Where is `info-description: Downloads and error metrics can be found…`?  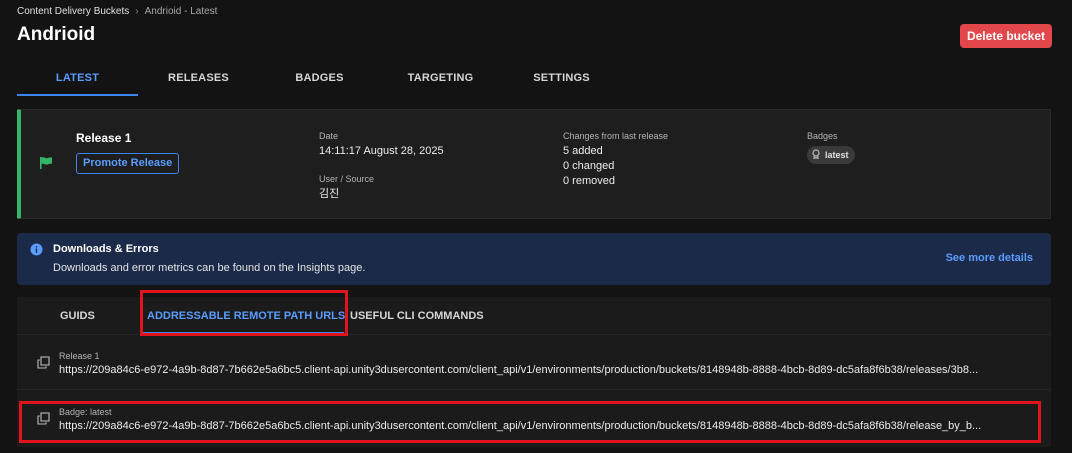 info-description: Downloads and error metrics can be found… is located at coordinates (209, 268).